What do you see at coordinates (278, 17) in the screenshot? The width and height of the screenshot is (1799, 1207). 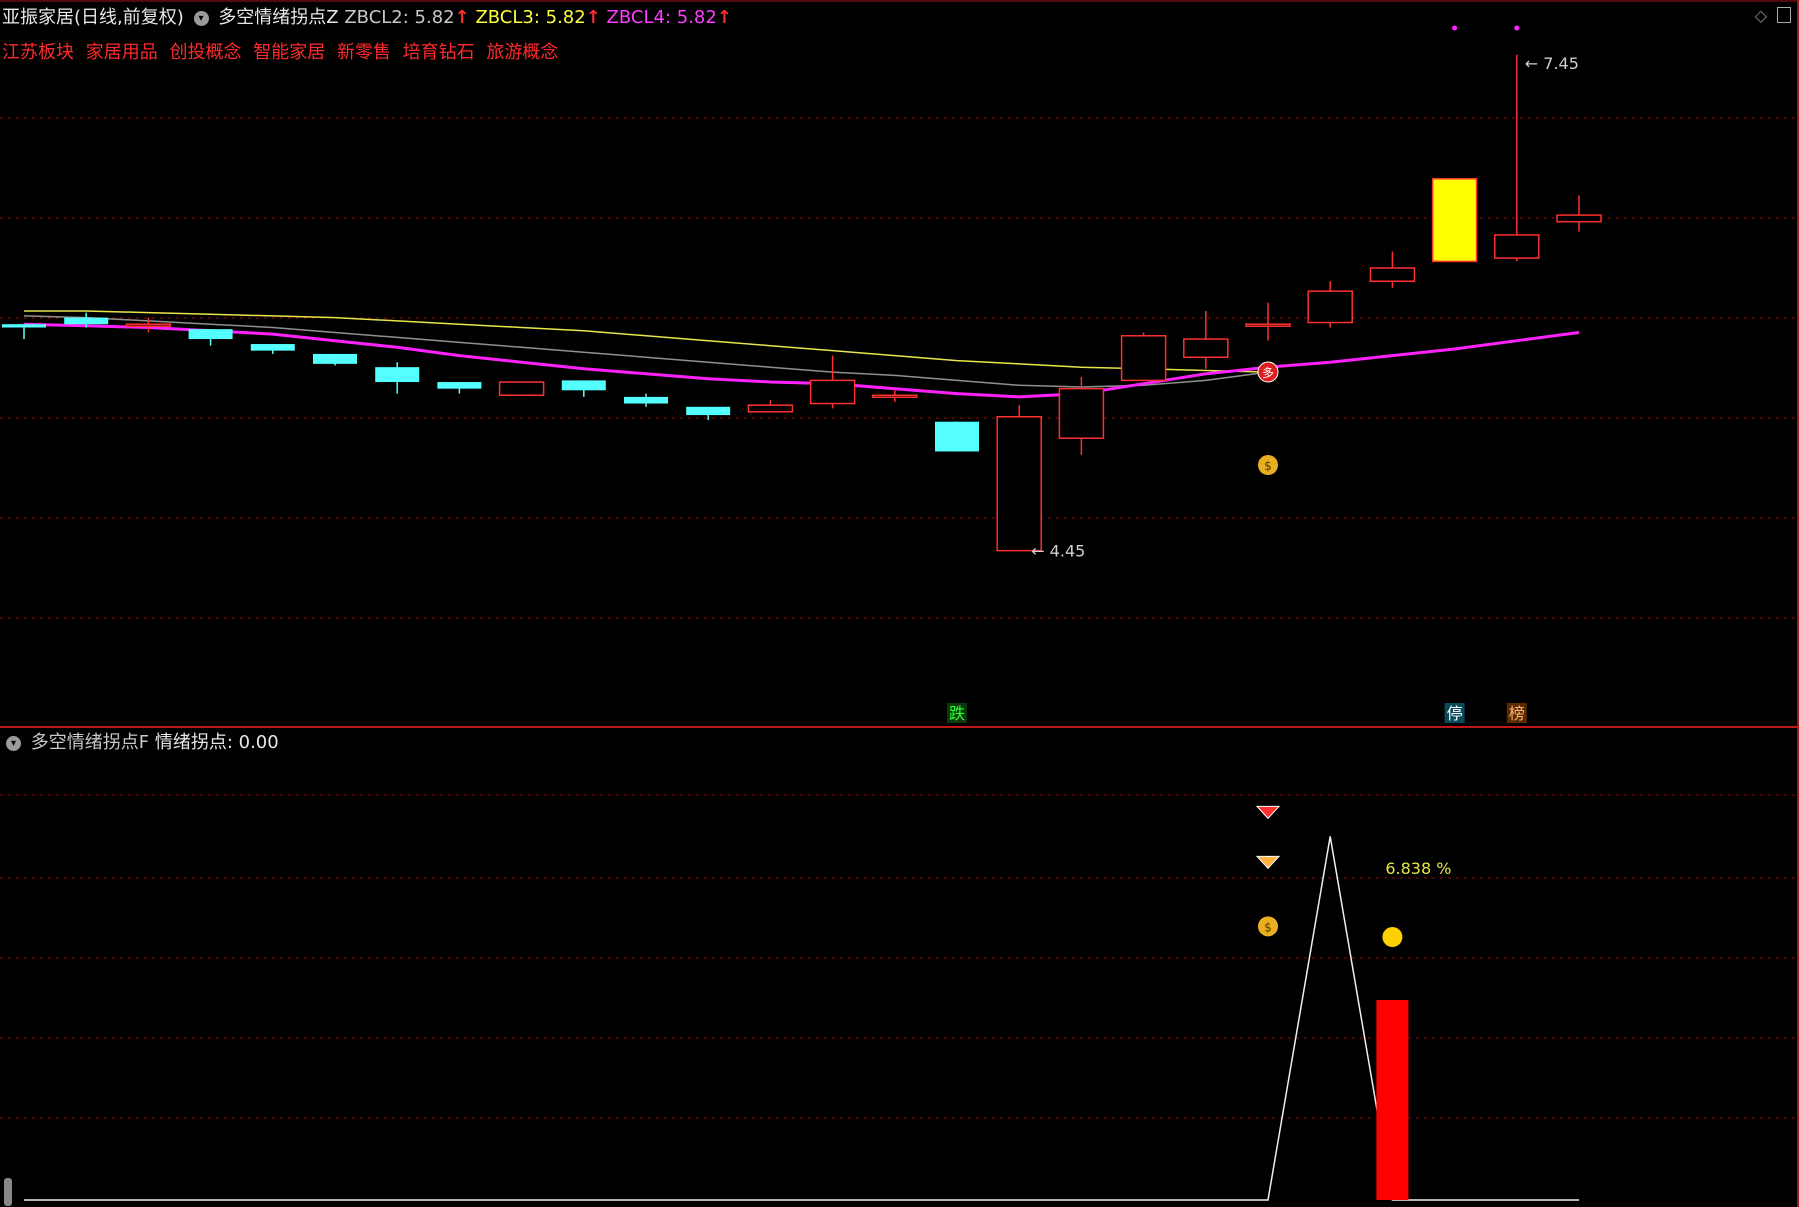 I see `indicator-name: 多空情绪拐点Z` at bounding box center [278, 17].